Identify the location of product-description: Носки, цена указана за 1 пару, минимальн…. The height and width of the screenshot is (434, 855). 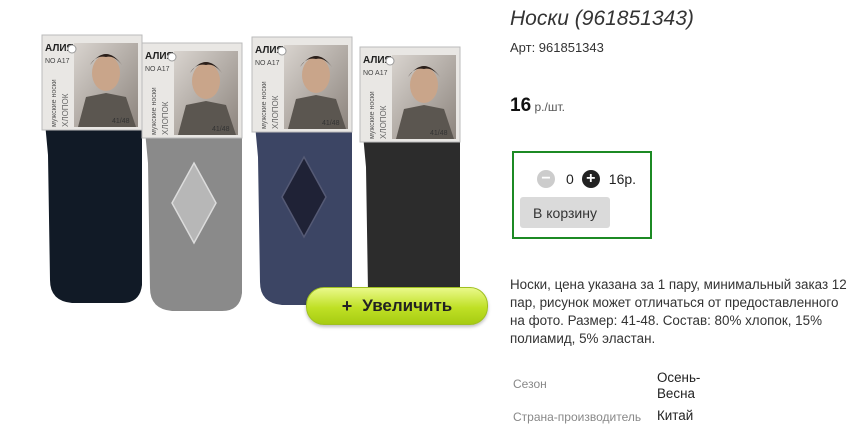
(678, 311).